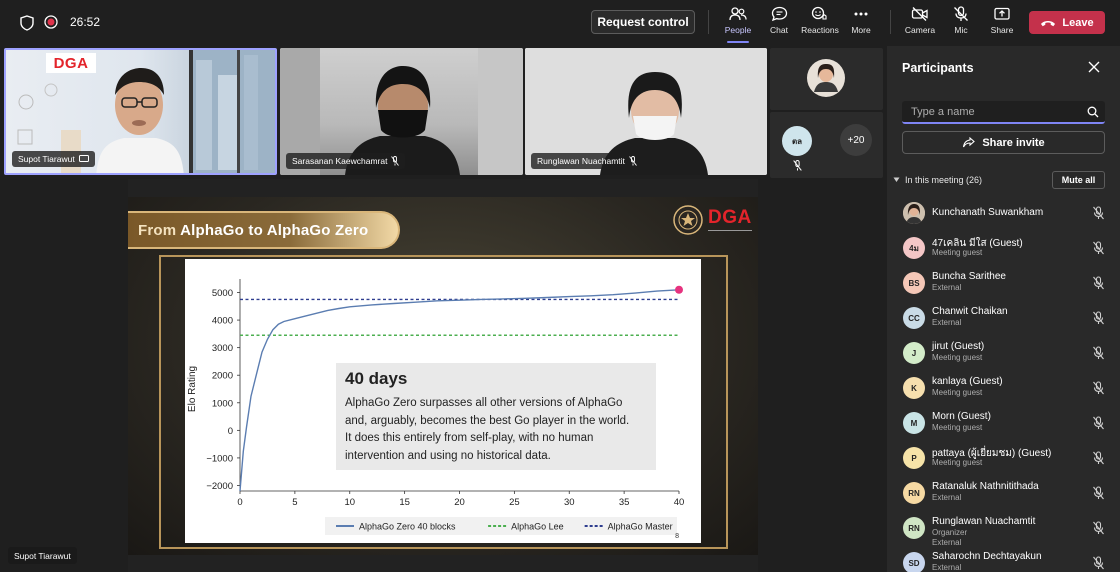 The image size is (1120, 572). I want to click on participant-row: CC Chanwit Chaikan External, so click(1007, 318).